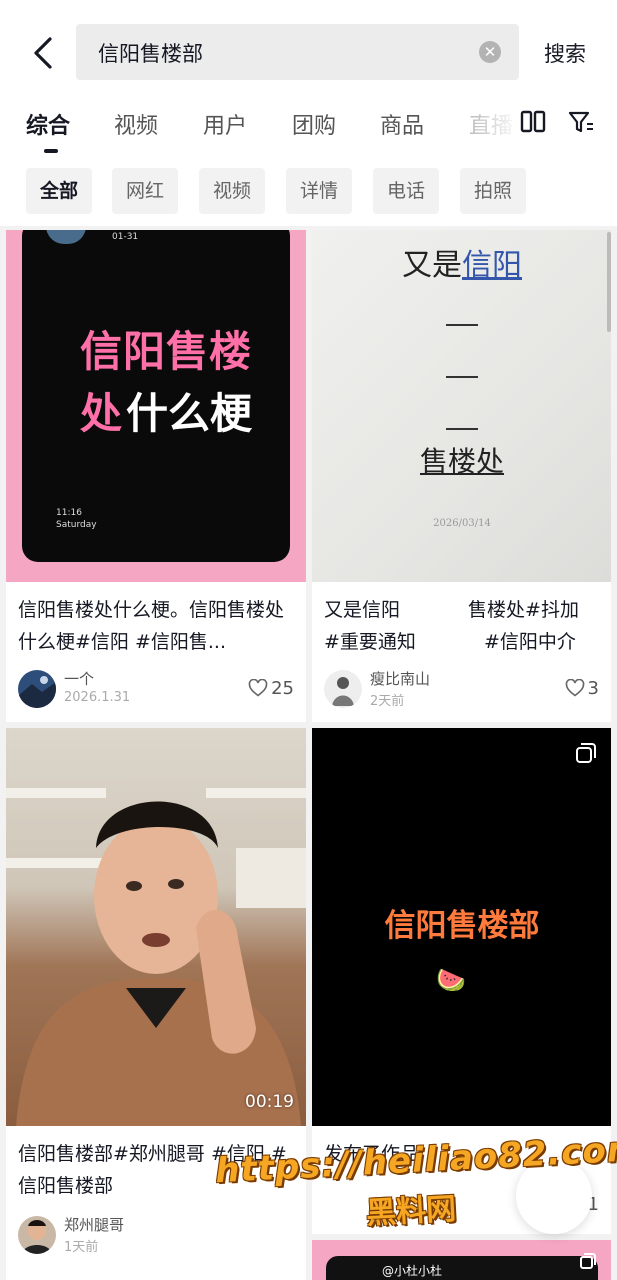  I want to click on chip-photo: 拍照, so click(493, 191).